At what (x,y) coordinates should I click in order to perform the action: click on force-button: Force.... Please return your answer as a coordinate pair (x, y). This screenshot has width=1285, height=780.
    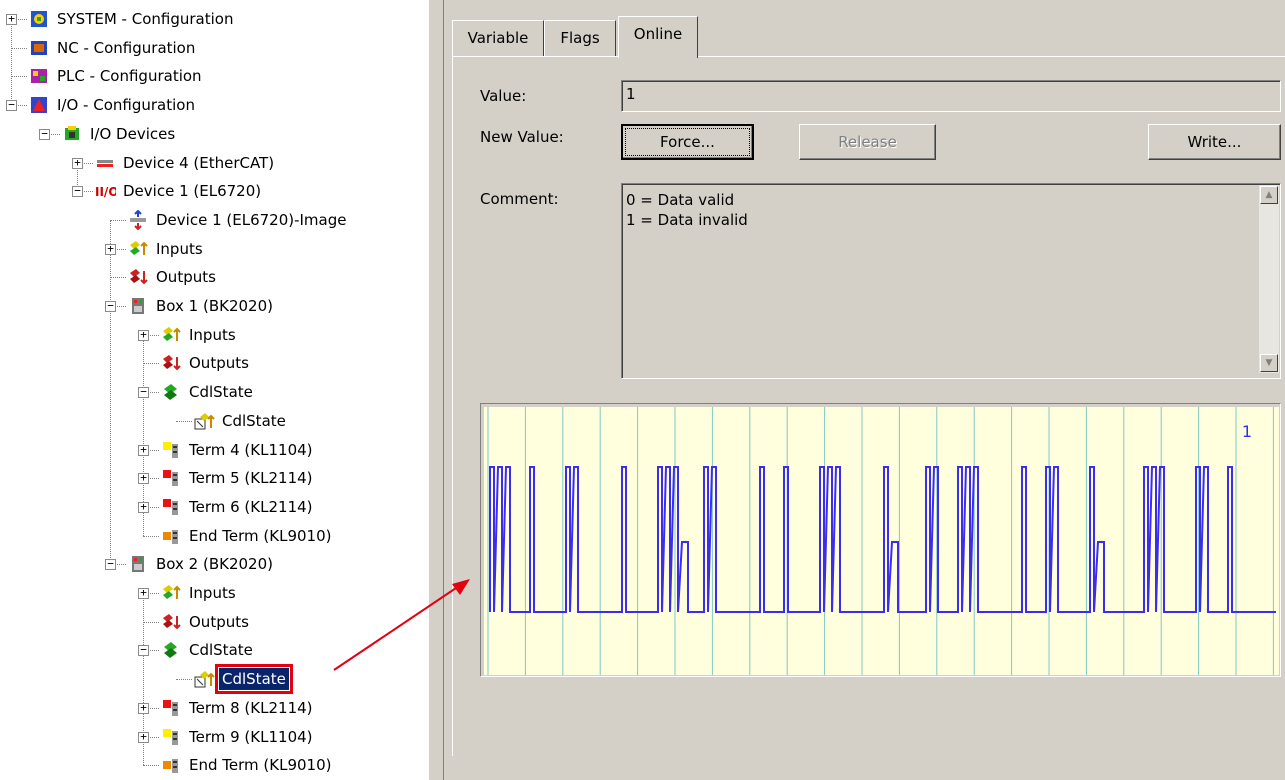
    Looking at the image, I should click on (687, 142).